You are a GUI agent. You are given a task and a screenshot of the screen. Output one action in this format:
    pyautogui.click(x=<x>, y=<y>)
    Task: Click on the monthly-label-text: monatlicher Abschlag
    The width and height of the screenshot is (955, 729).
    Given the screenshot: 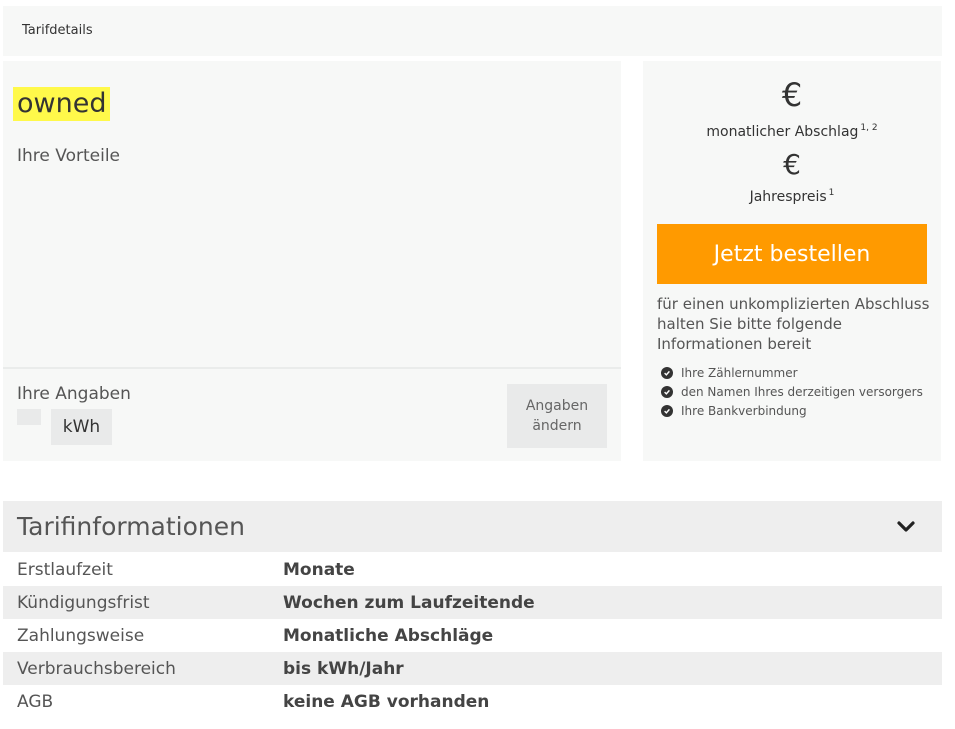 What is the action you would take?
    pyautogui.click(x=782, y=132)
    